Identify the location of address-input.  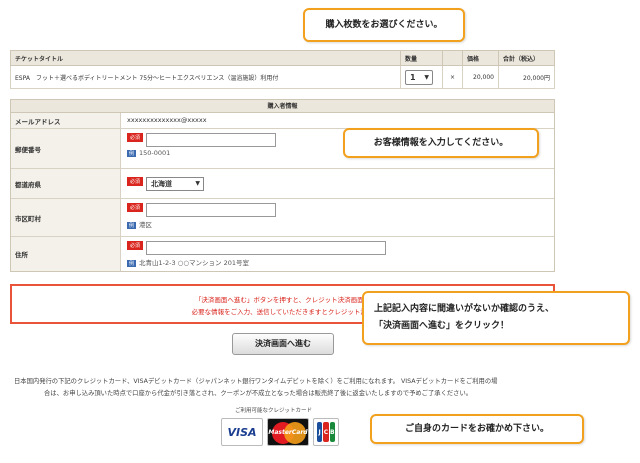
(266, 248).